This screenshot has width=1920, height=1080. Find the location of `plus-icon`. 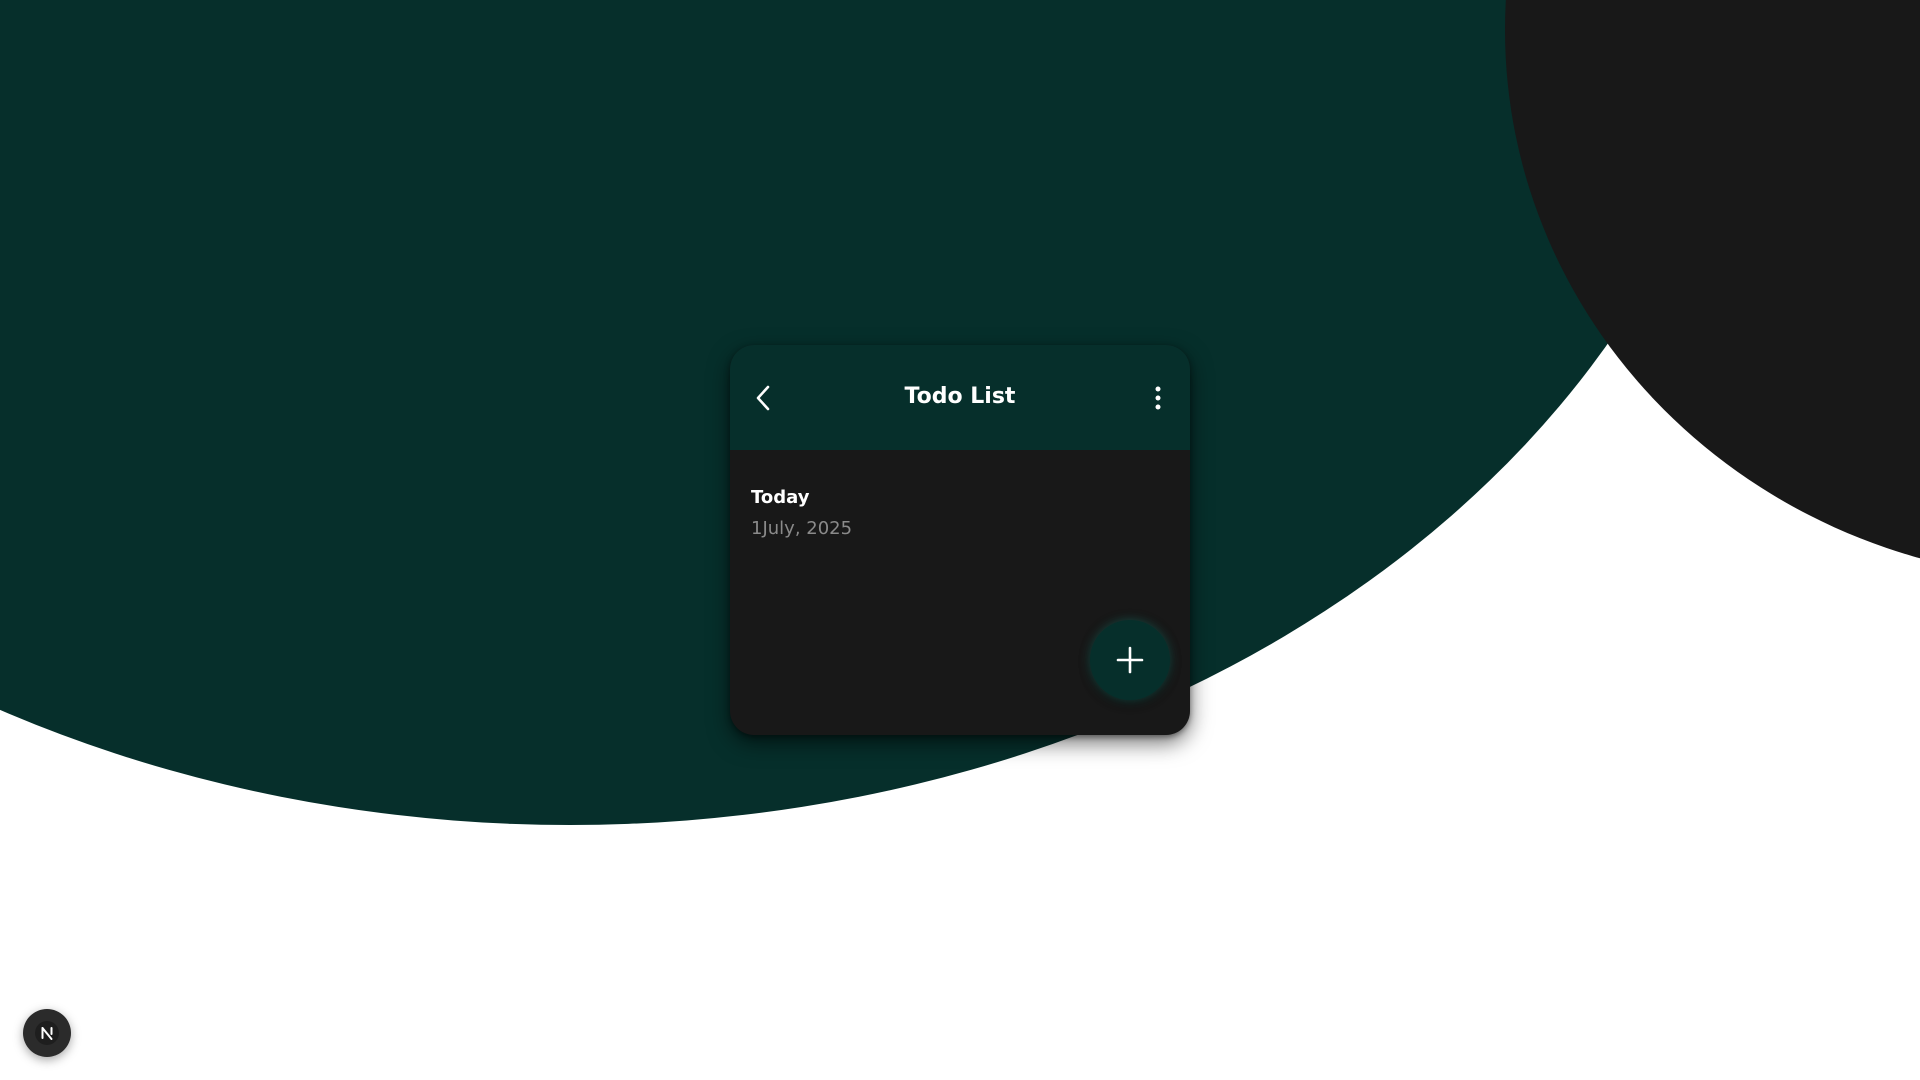

plus-icon is located at coordinates (1130, 660).